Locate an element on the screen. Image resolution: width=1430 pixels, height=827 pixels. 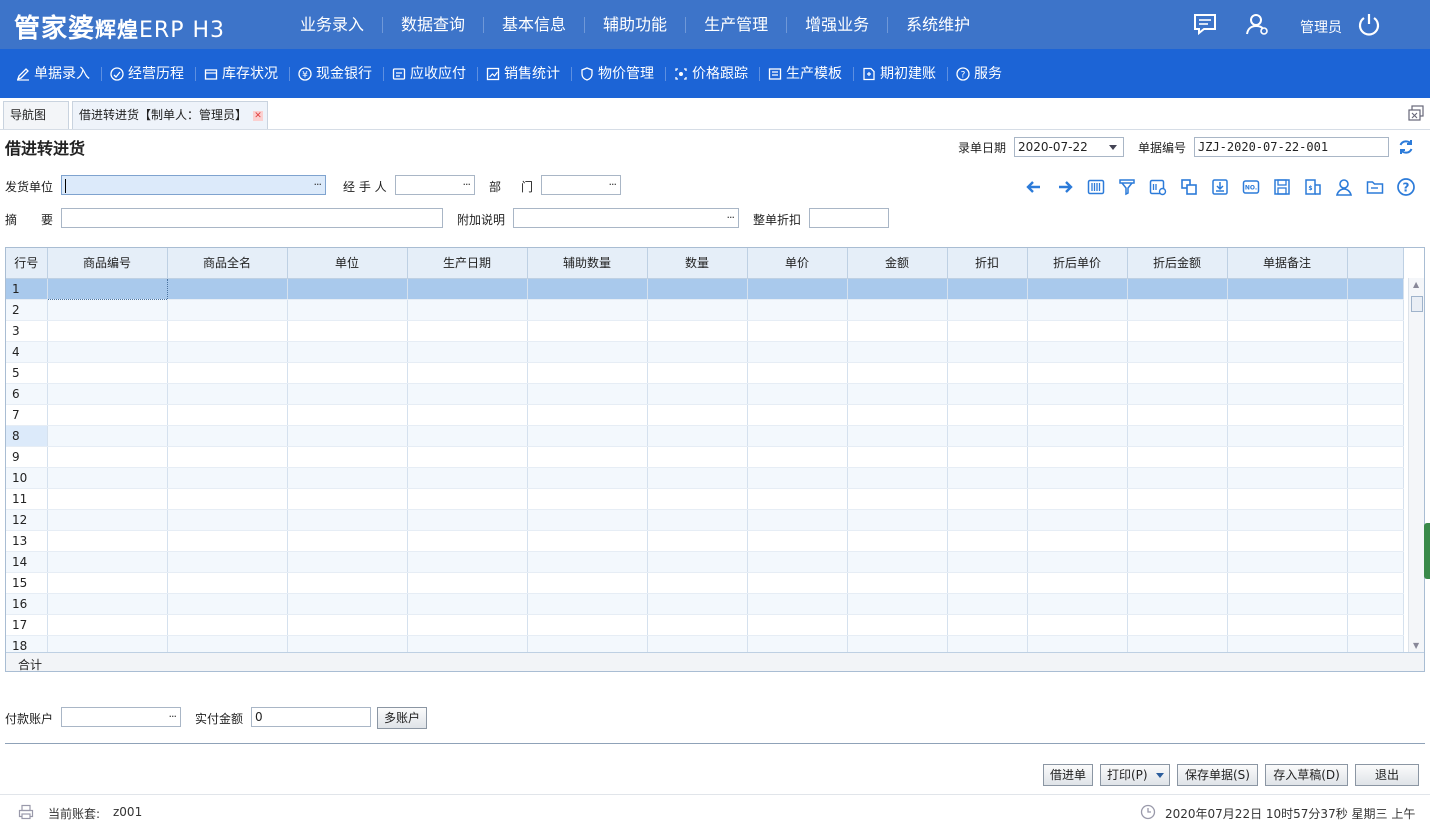
dept-input: ··· is located at coordinates (581, 185).